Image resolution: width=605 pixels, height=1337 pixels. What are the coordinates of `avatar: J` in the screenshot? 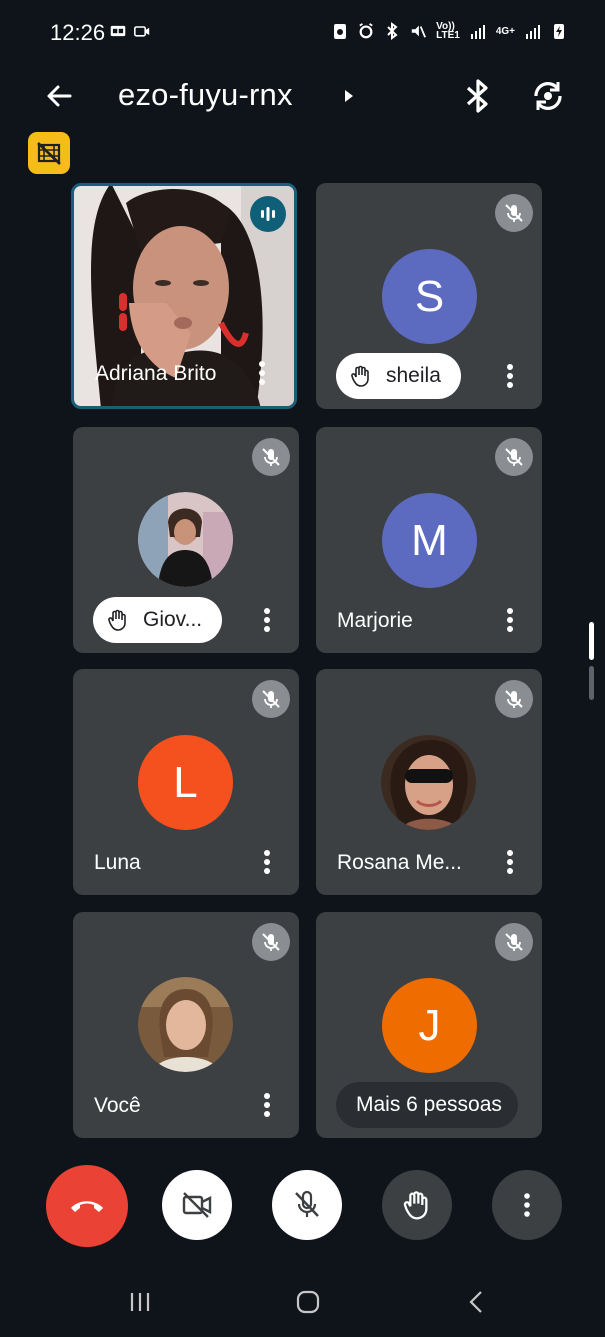 It's located at (429, 1025).